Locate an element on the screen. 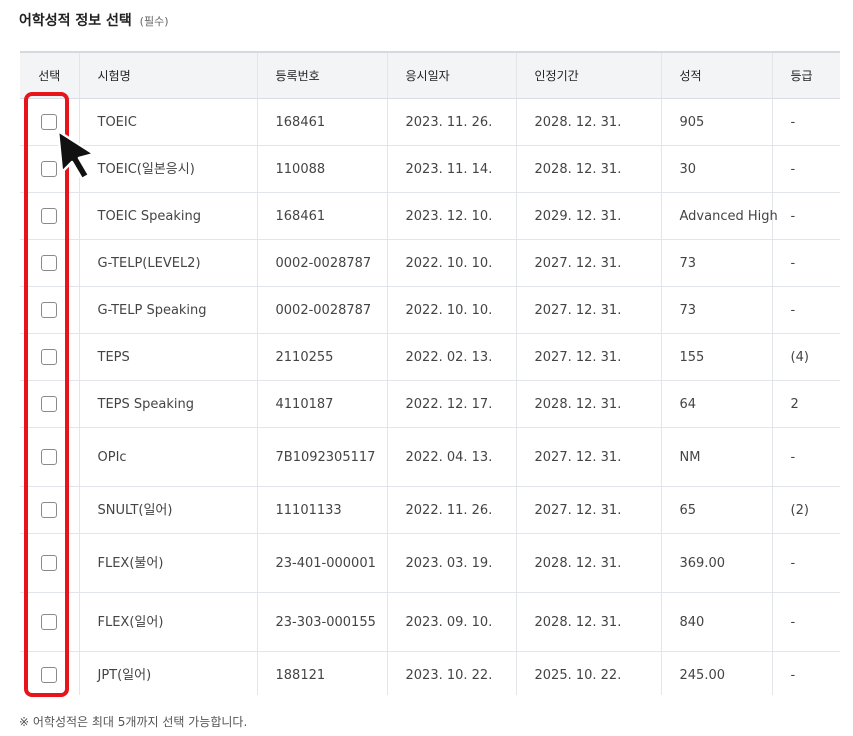  score: 155 is located at coordinates (717, 357).